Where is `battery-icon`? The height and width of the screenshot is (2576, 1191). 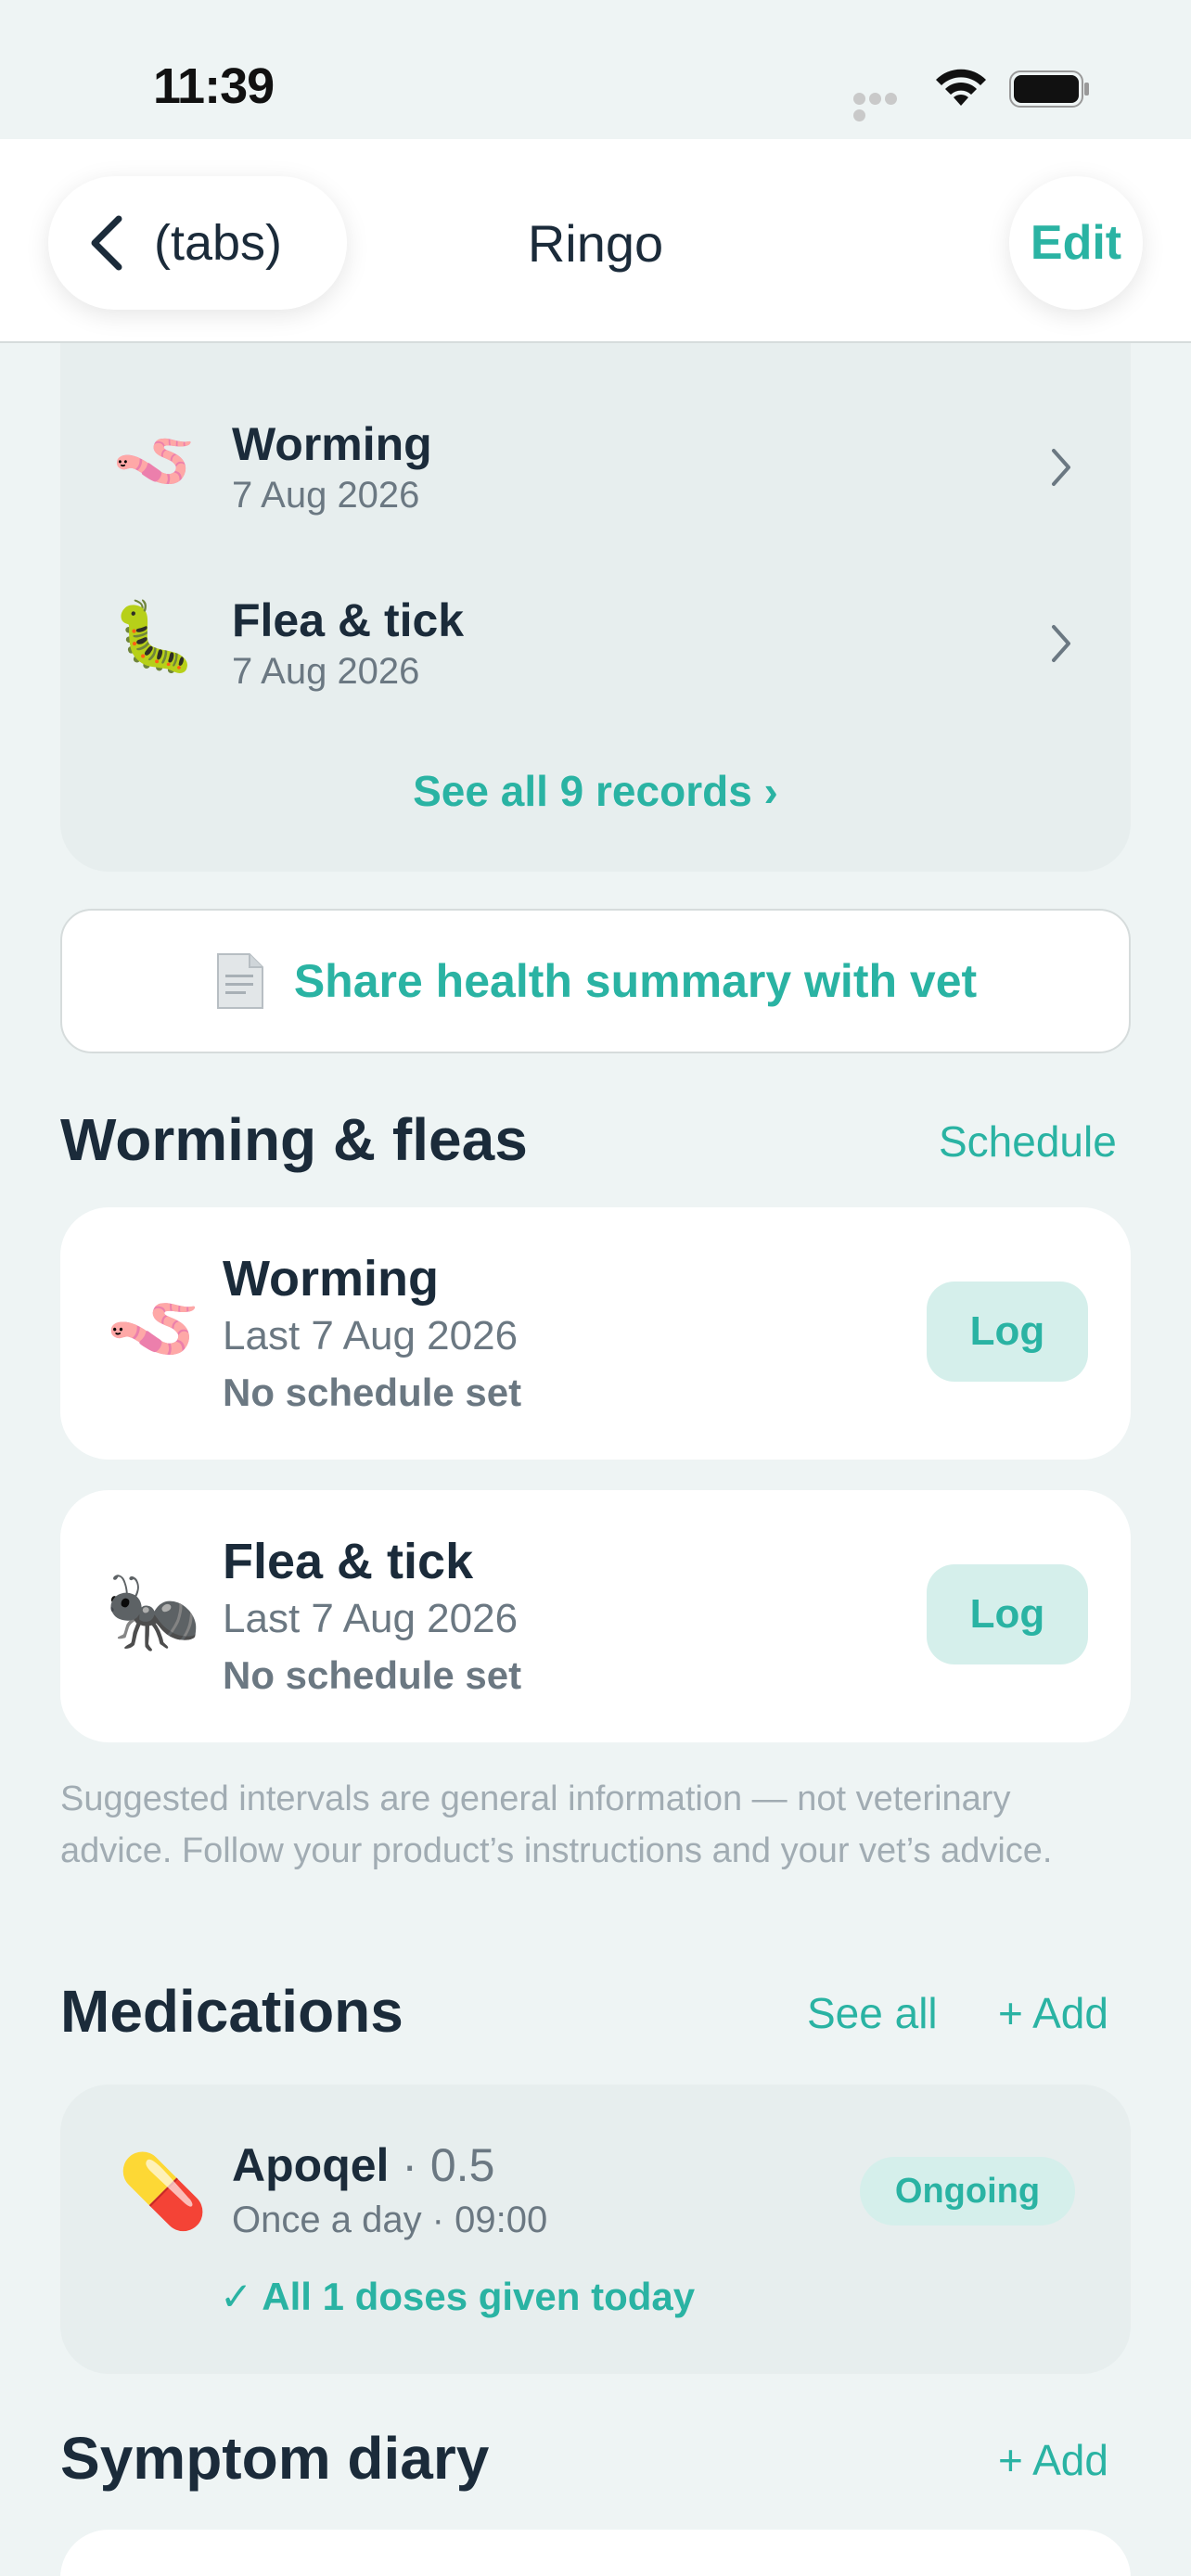 battery-icon is located at coordinates (1049, 89).